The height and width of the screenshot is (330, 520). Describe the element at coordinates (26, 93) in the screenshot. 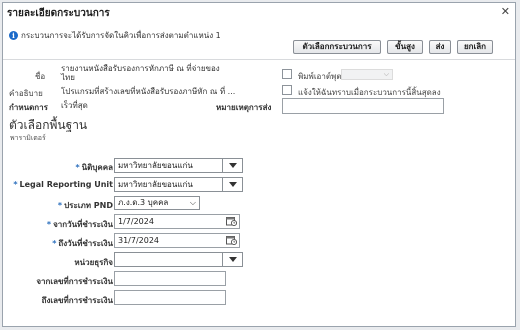

I see `description-label: คำอธิบาย` at that location.